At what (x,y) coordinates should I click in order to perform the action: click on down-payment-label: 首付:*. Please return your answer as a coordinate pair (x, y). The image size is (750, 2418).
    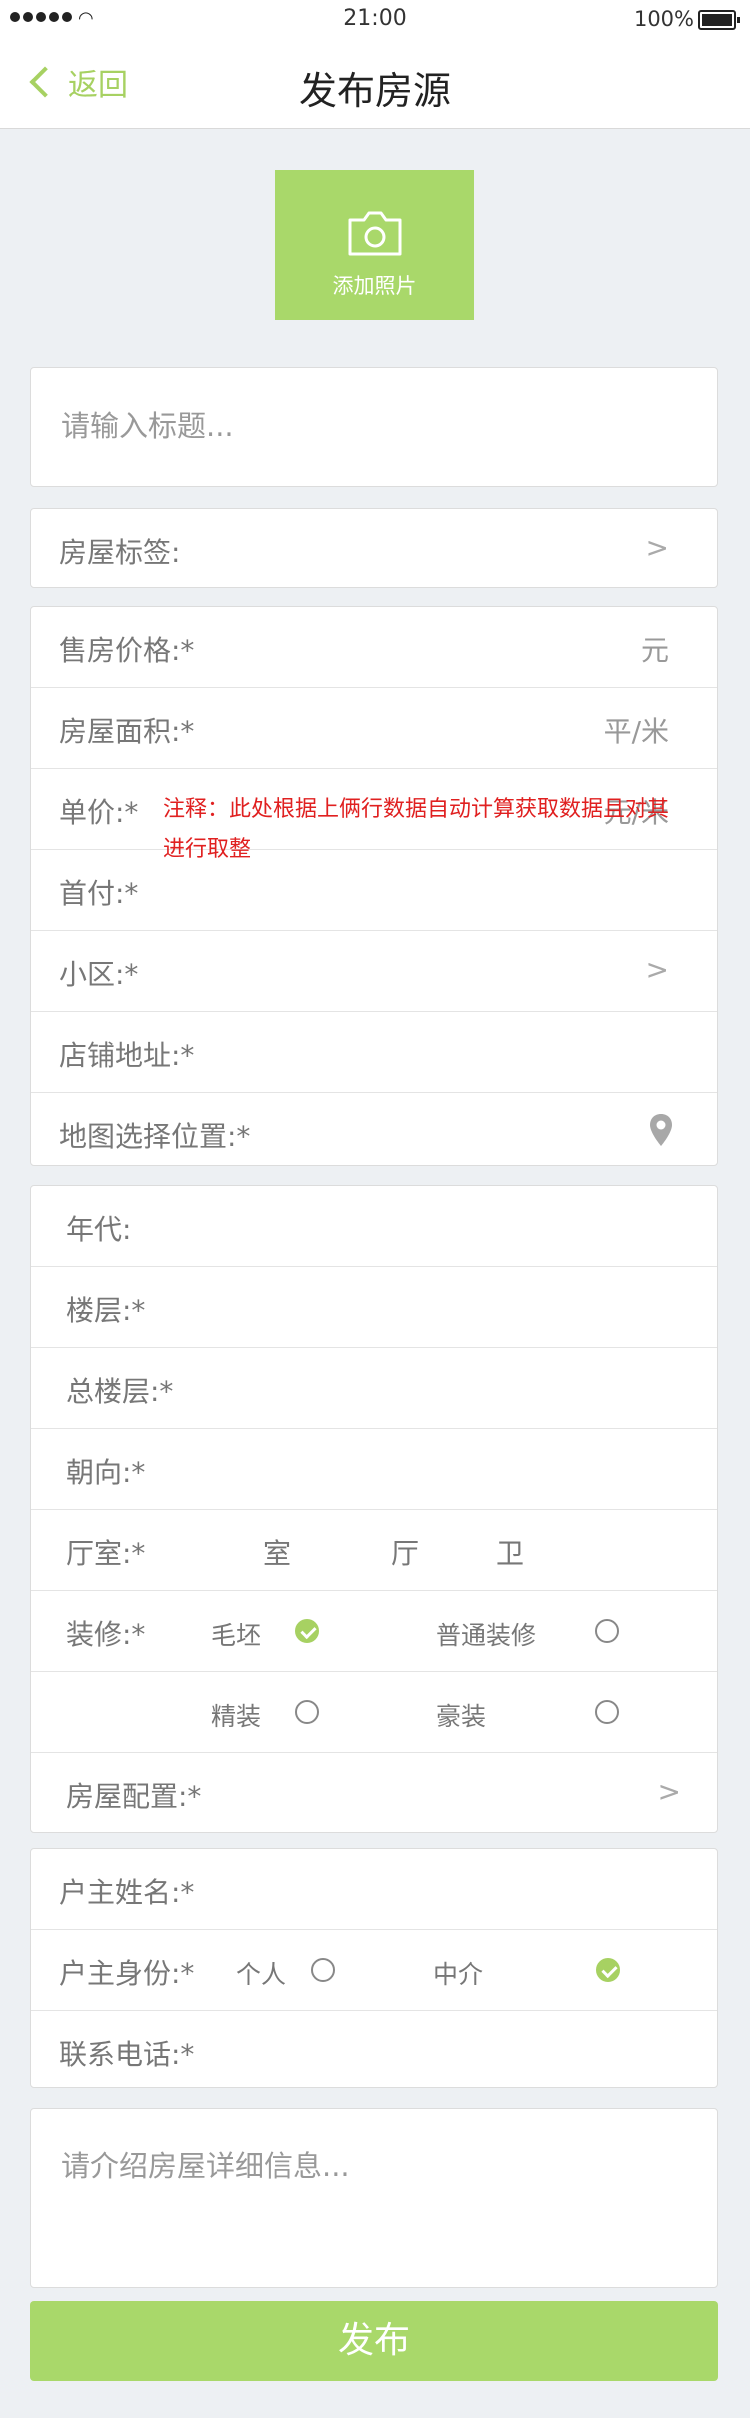
    Looking at the image, I should click on (99, 893).